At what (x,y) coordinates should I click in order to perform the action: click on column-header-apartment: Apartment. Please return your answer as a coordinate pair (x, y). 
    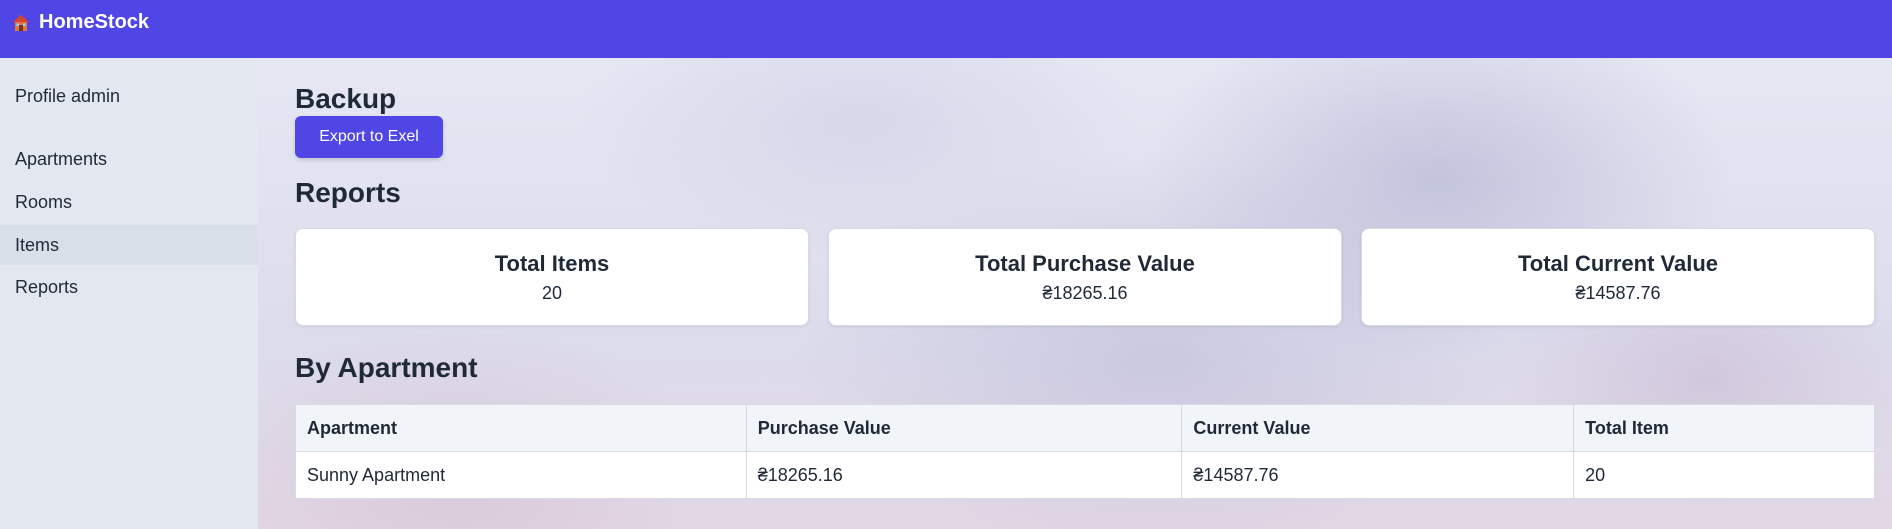
    Looking at the image, I should click on (521, 428).